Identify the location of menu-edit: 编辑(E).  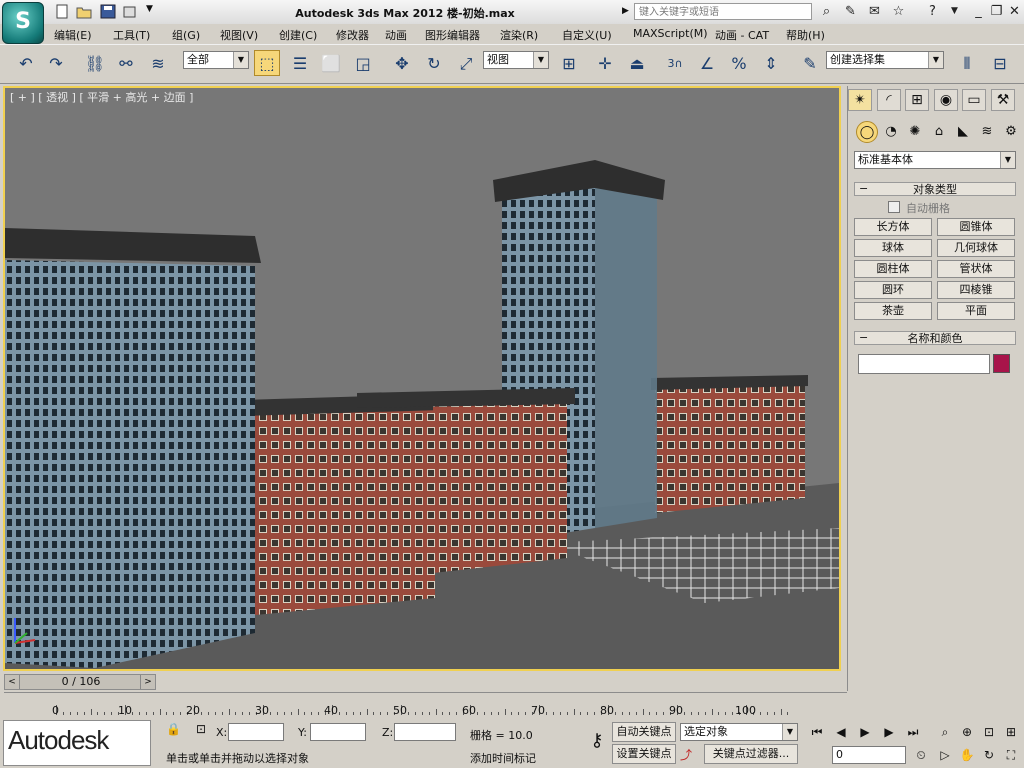
(73, 35).